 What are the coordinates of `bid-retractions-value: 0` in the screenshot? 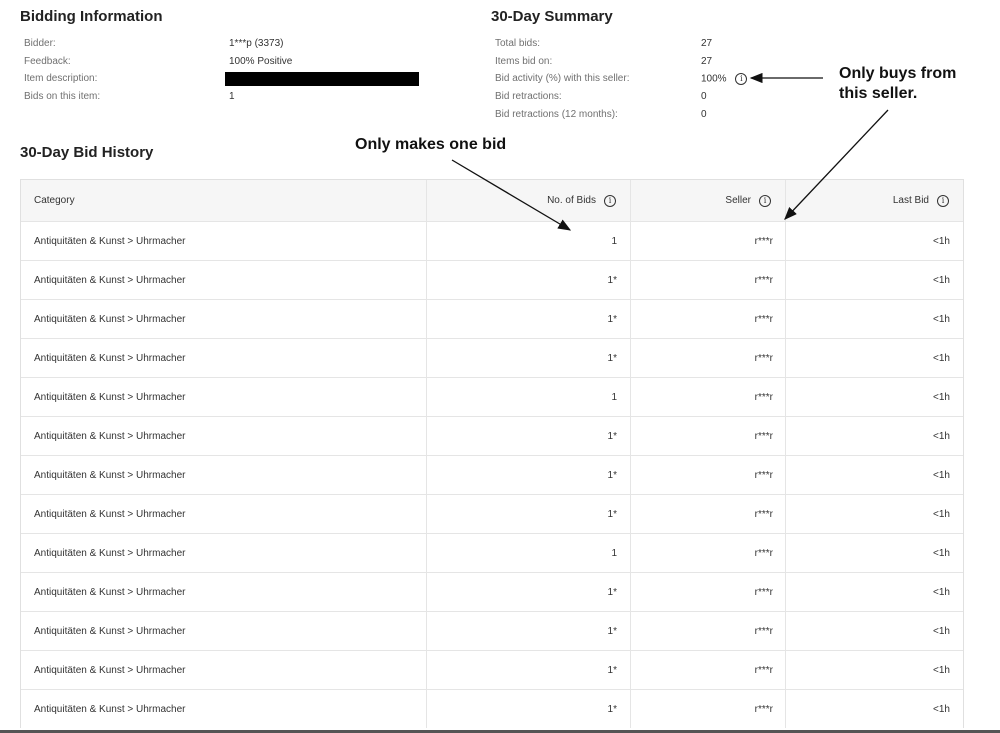 It's located at (704, 96).